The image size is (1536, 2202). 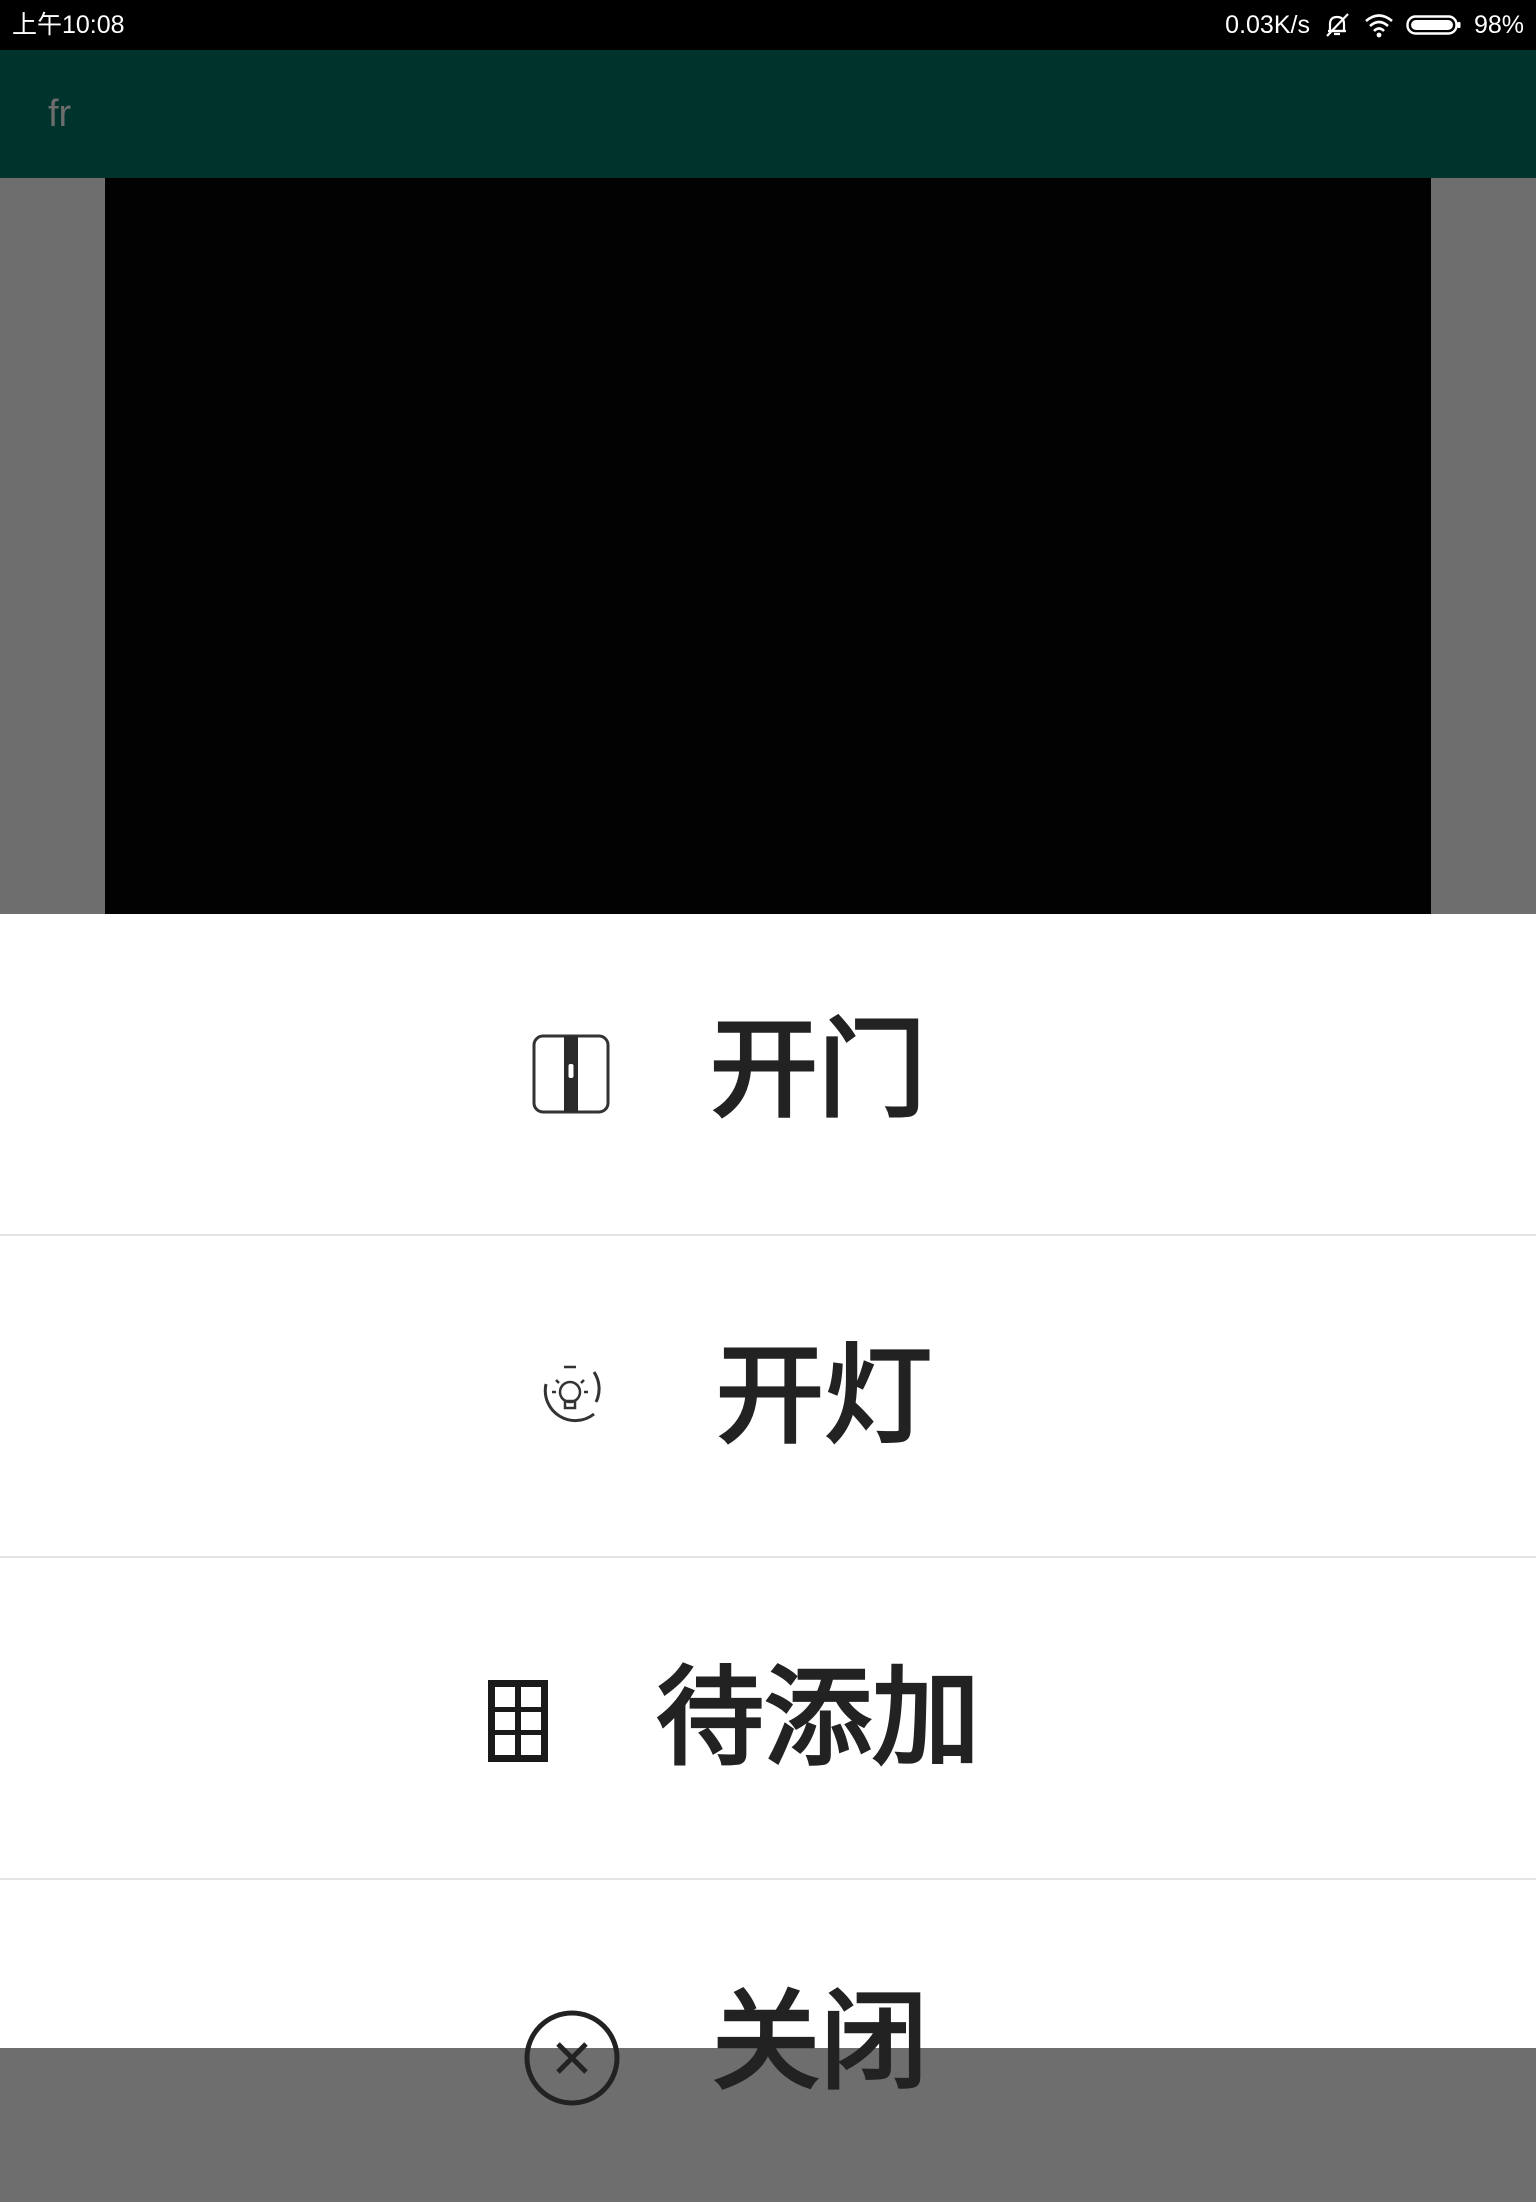 What do you see at coordinates (68, 25) in the screenshot?
I see `status-time: 上午10:08` at bounding box center [68, 25].